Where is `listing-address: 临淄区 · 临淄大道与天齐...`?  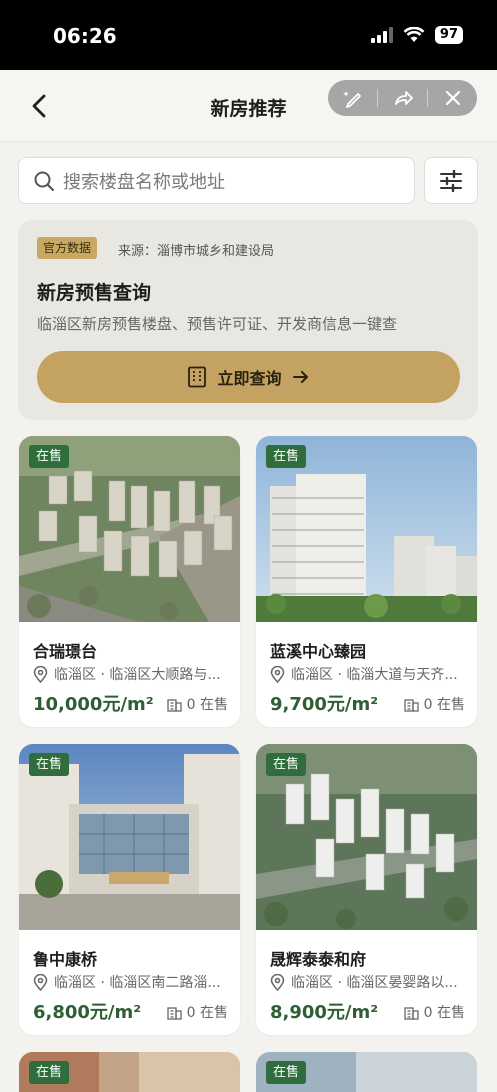
listing-address: 临淄区 · 临淄大道与天齐... is located at coordinates (370, 674).